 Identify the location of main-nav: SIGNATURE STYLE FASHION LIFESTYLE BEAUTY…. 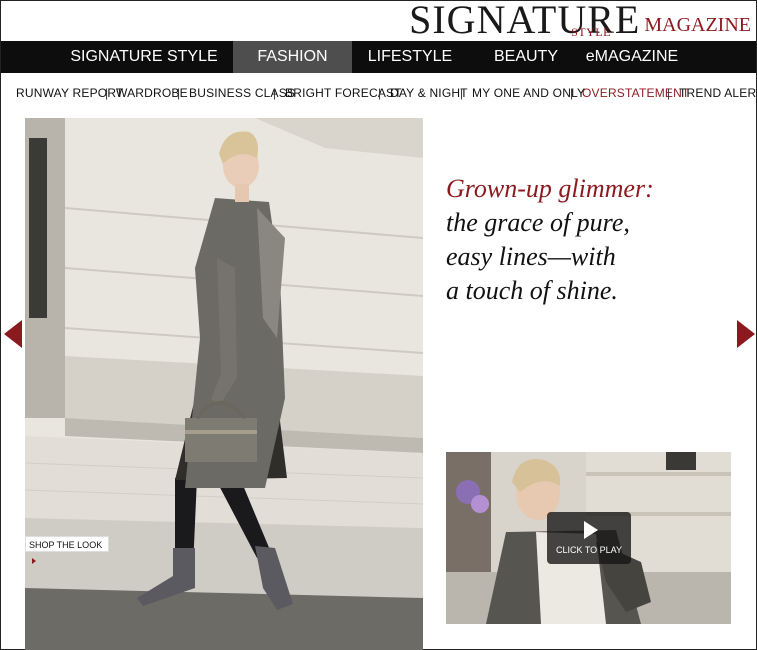
(378, 57).